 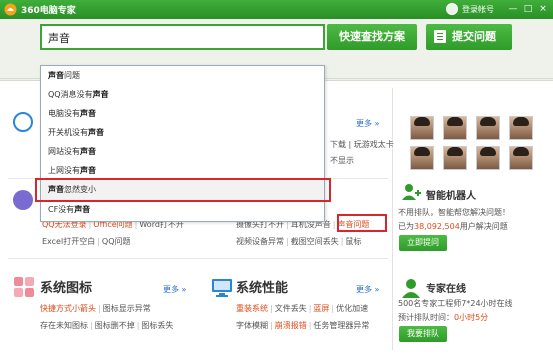 I want to click on suggestion-item: 声音问题, so click(x=182, y=76).